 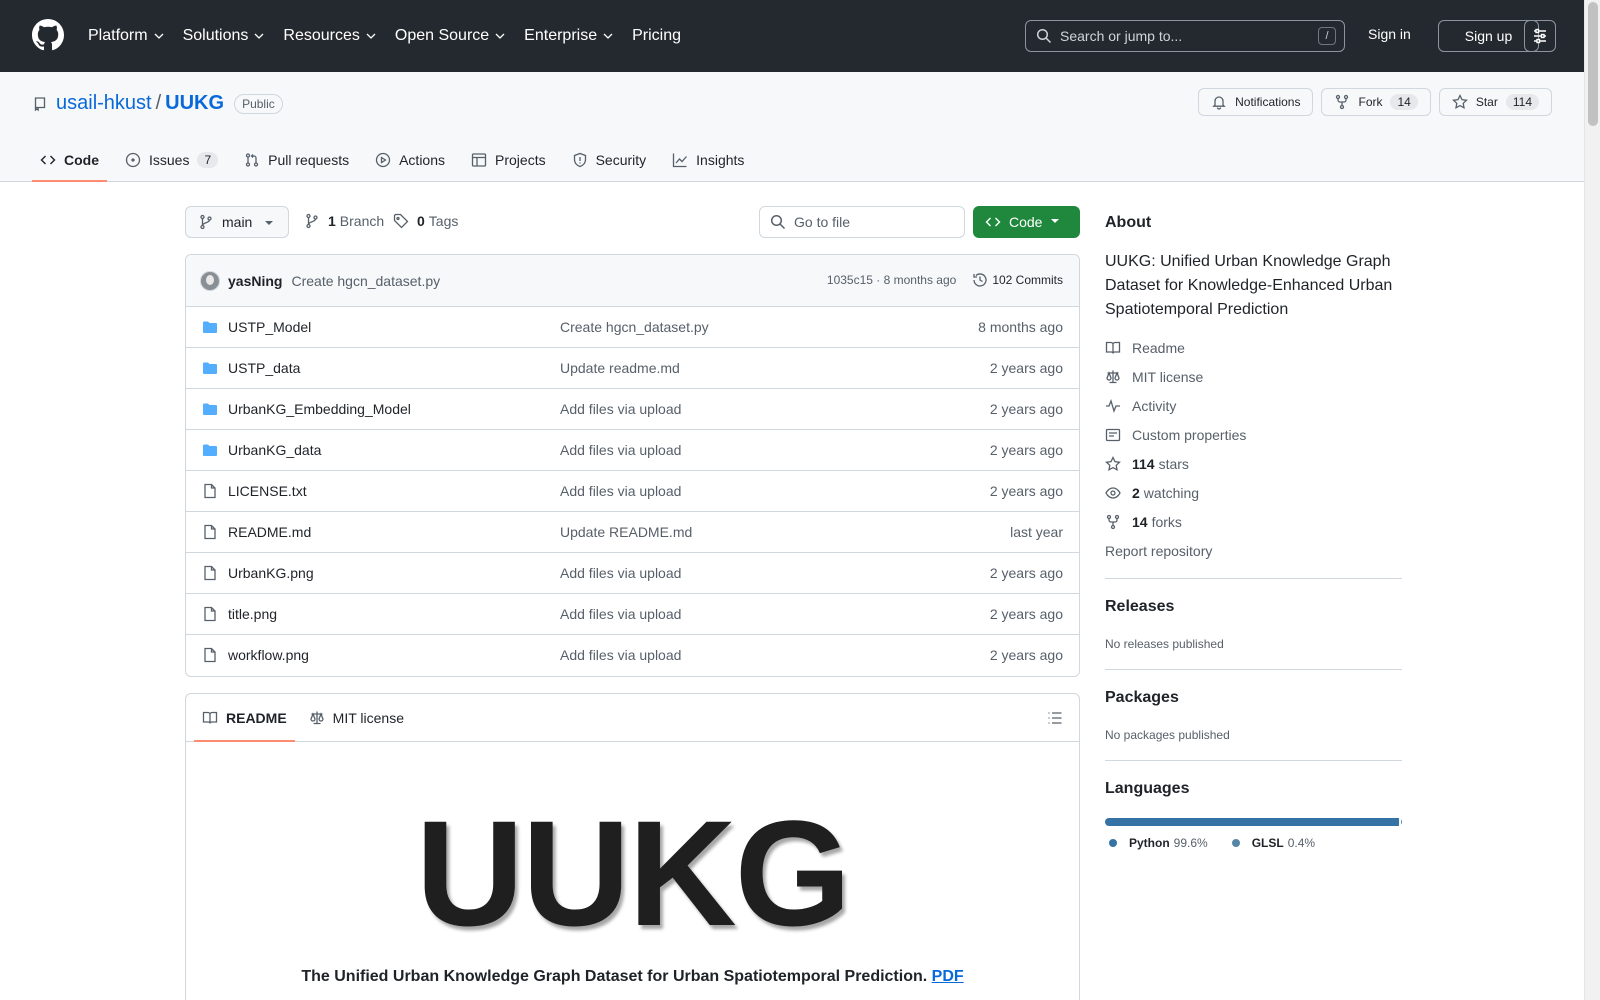 I want to click on license-link: MIT license, so click(x=1154, y=377).